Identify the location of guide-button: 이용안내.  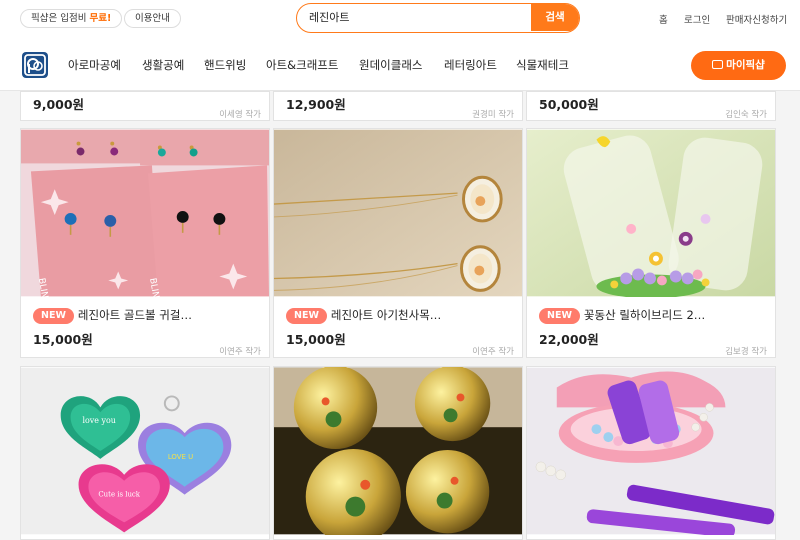
(152, 18).